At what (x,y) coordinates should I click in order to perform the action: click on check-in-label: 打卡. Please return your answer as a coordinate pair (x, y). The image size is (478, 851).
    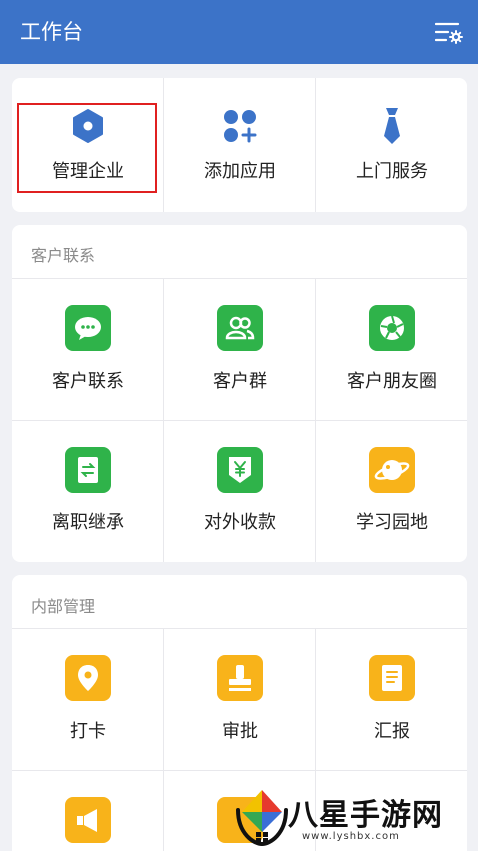
    Looking at the image, I should click on (88, 731).